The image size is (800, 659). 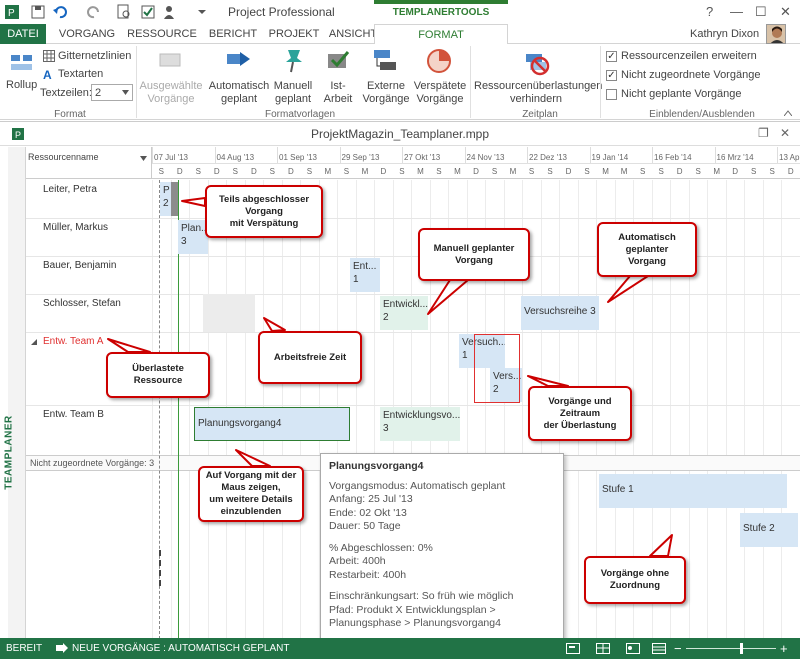 What do you see at coordinates (731, 648) in the screenshot?
I see `zoom-slider-track` at bounding box center [731, 648].